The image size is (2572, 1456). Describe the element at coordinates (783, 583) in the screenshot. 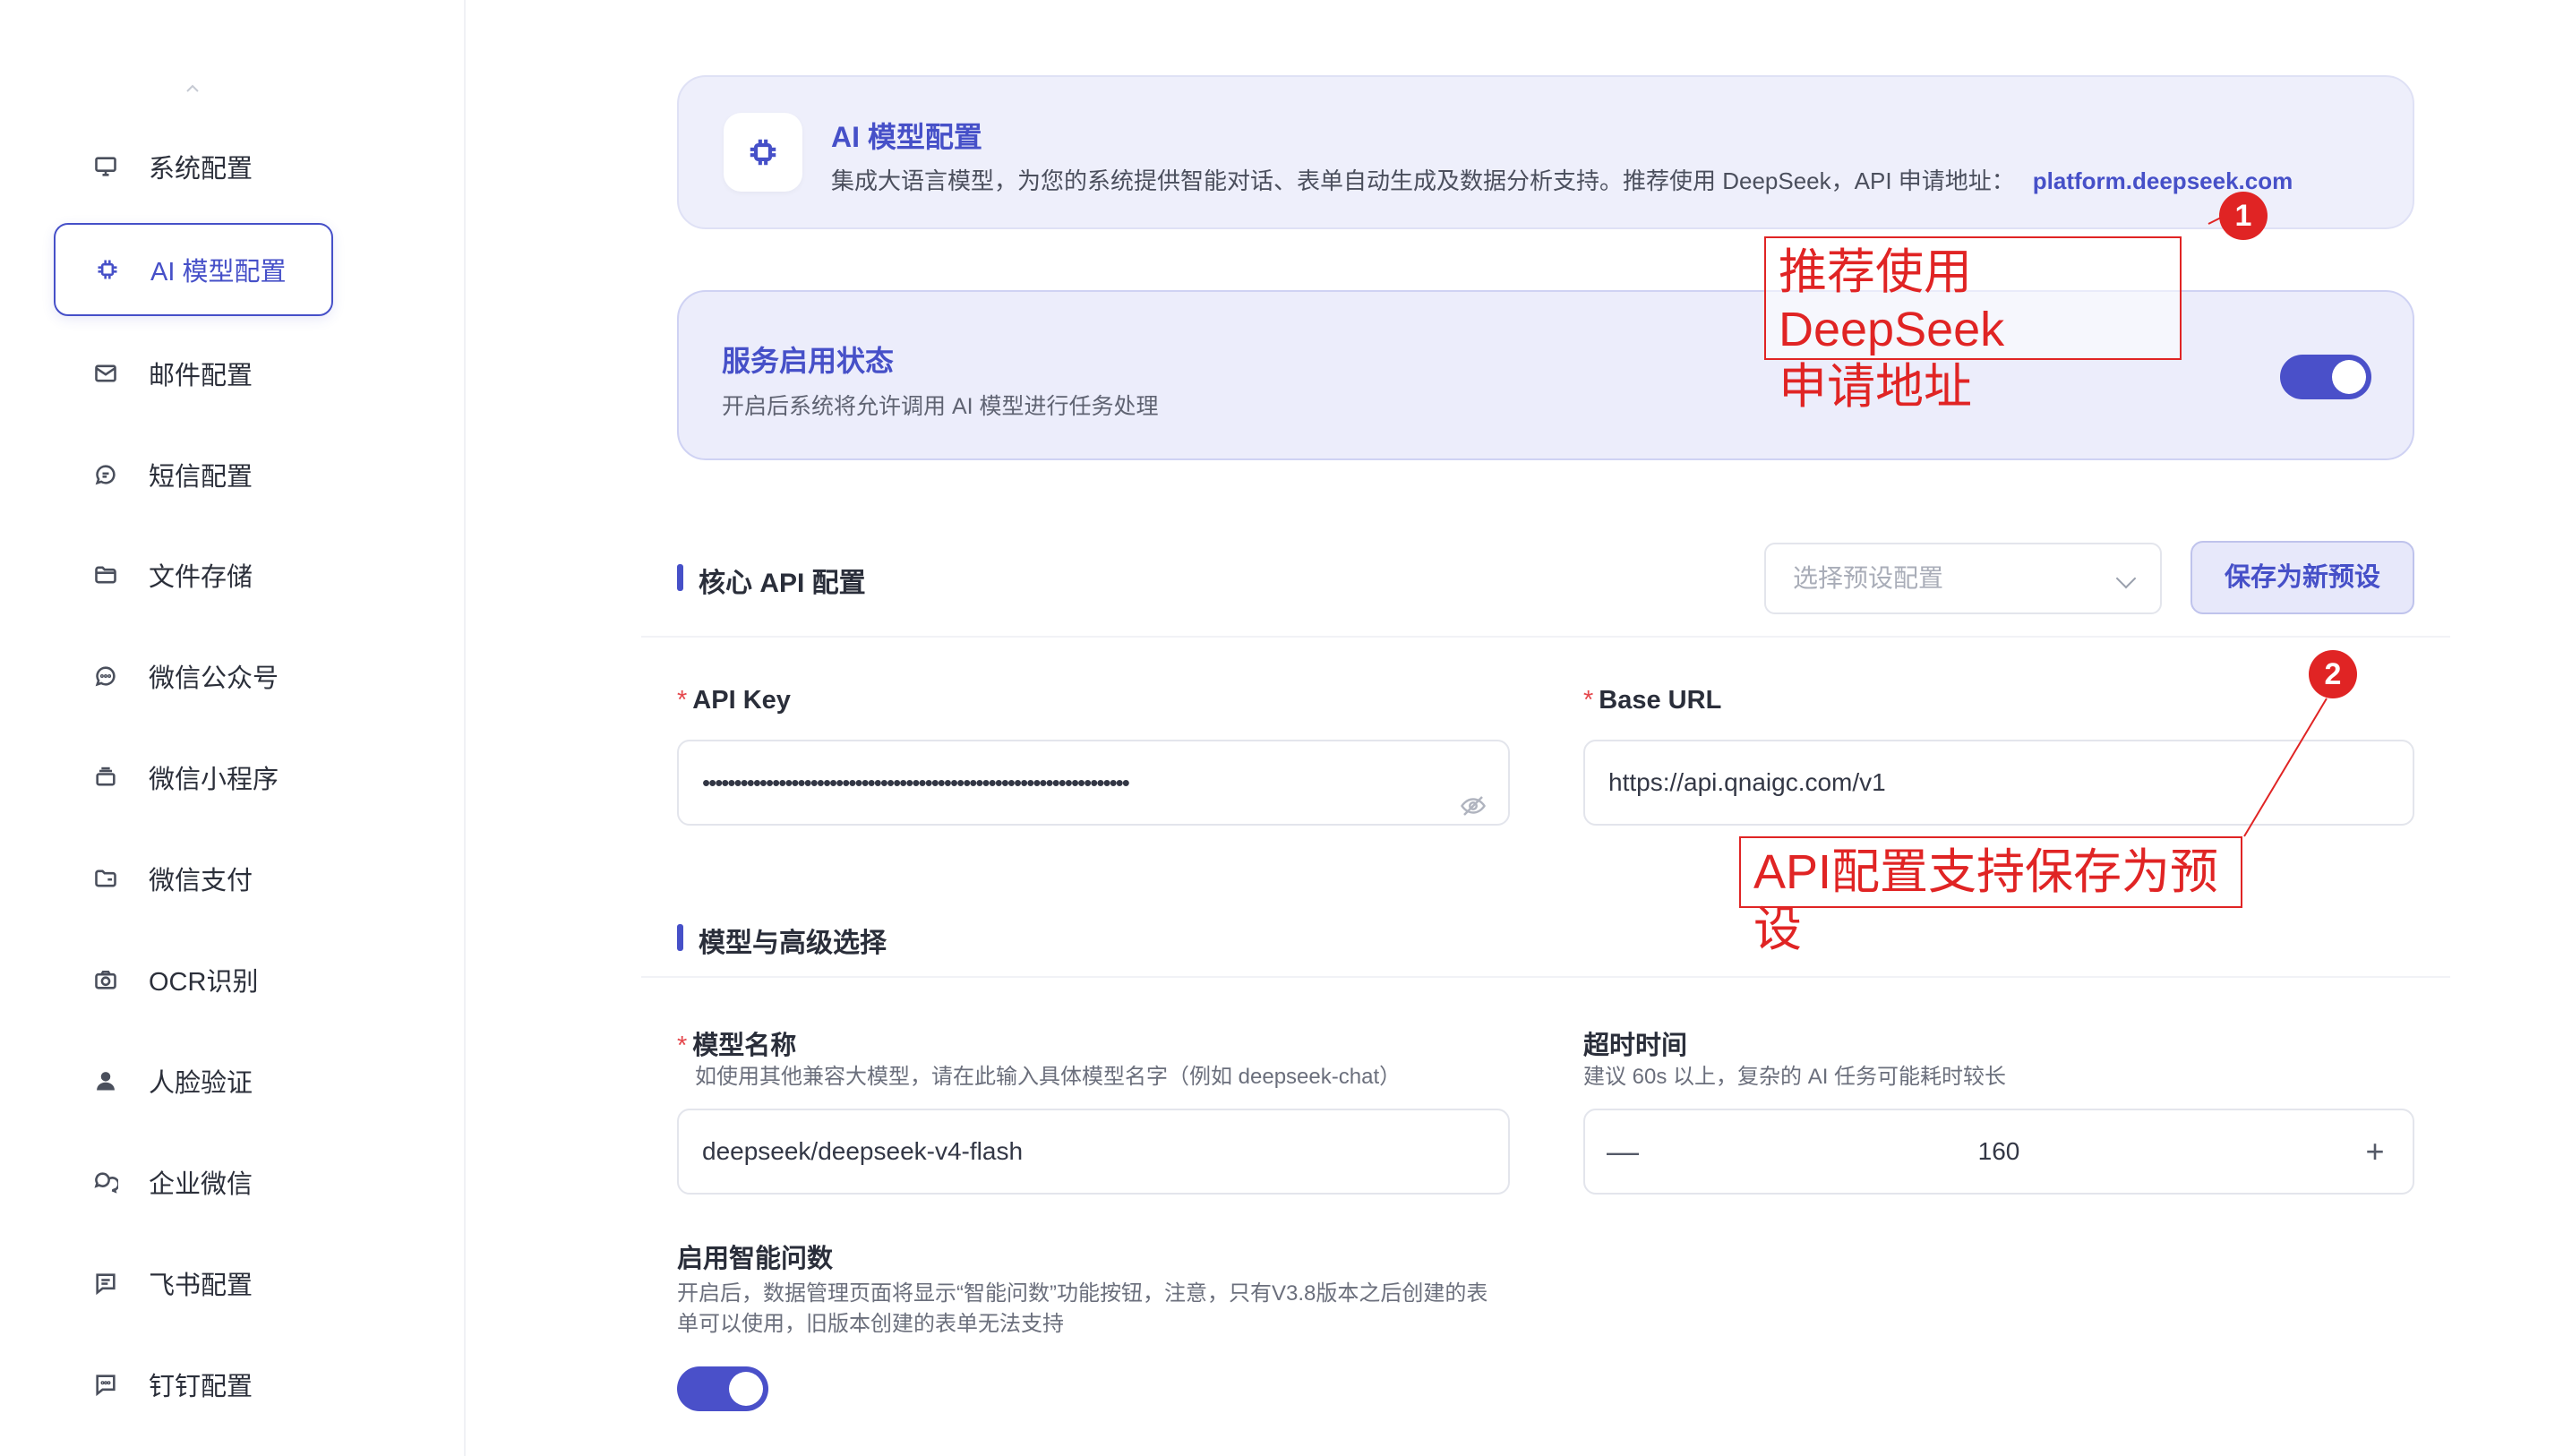

I see `core-api-section-title: 核心 API 配置` at that location.